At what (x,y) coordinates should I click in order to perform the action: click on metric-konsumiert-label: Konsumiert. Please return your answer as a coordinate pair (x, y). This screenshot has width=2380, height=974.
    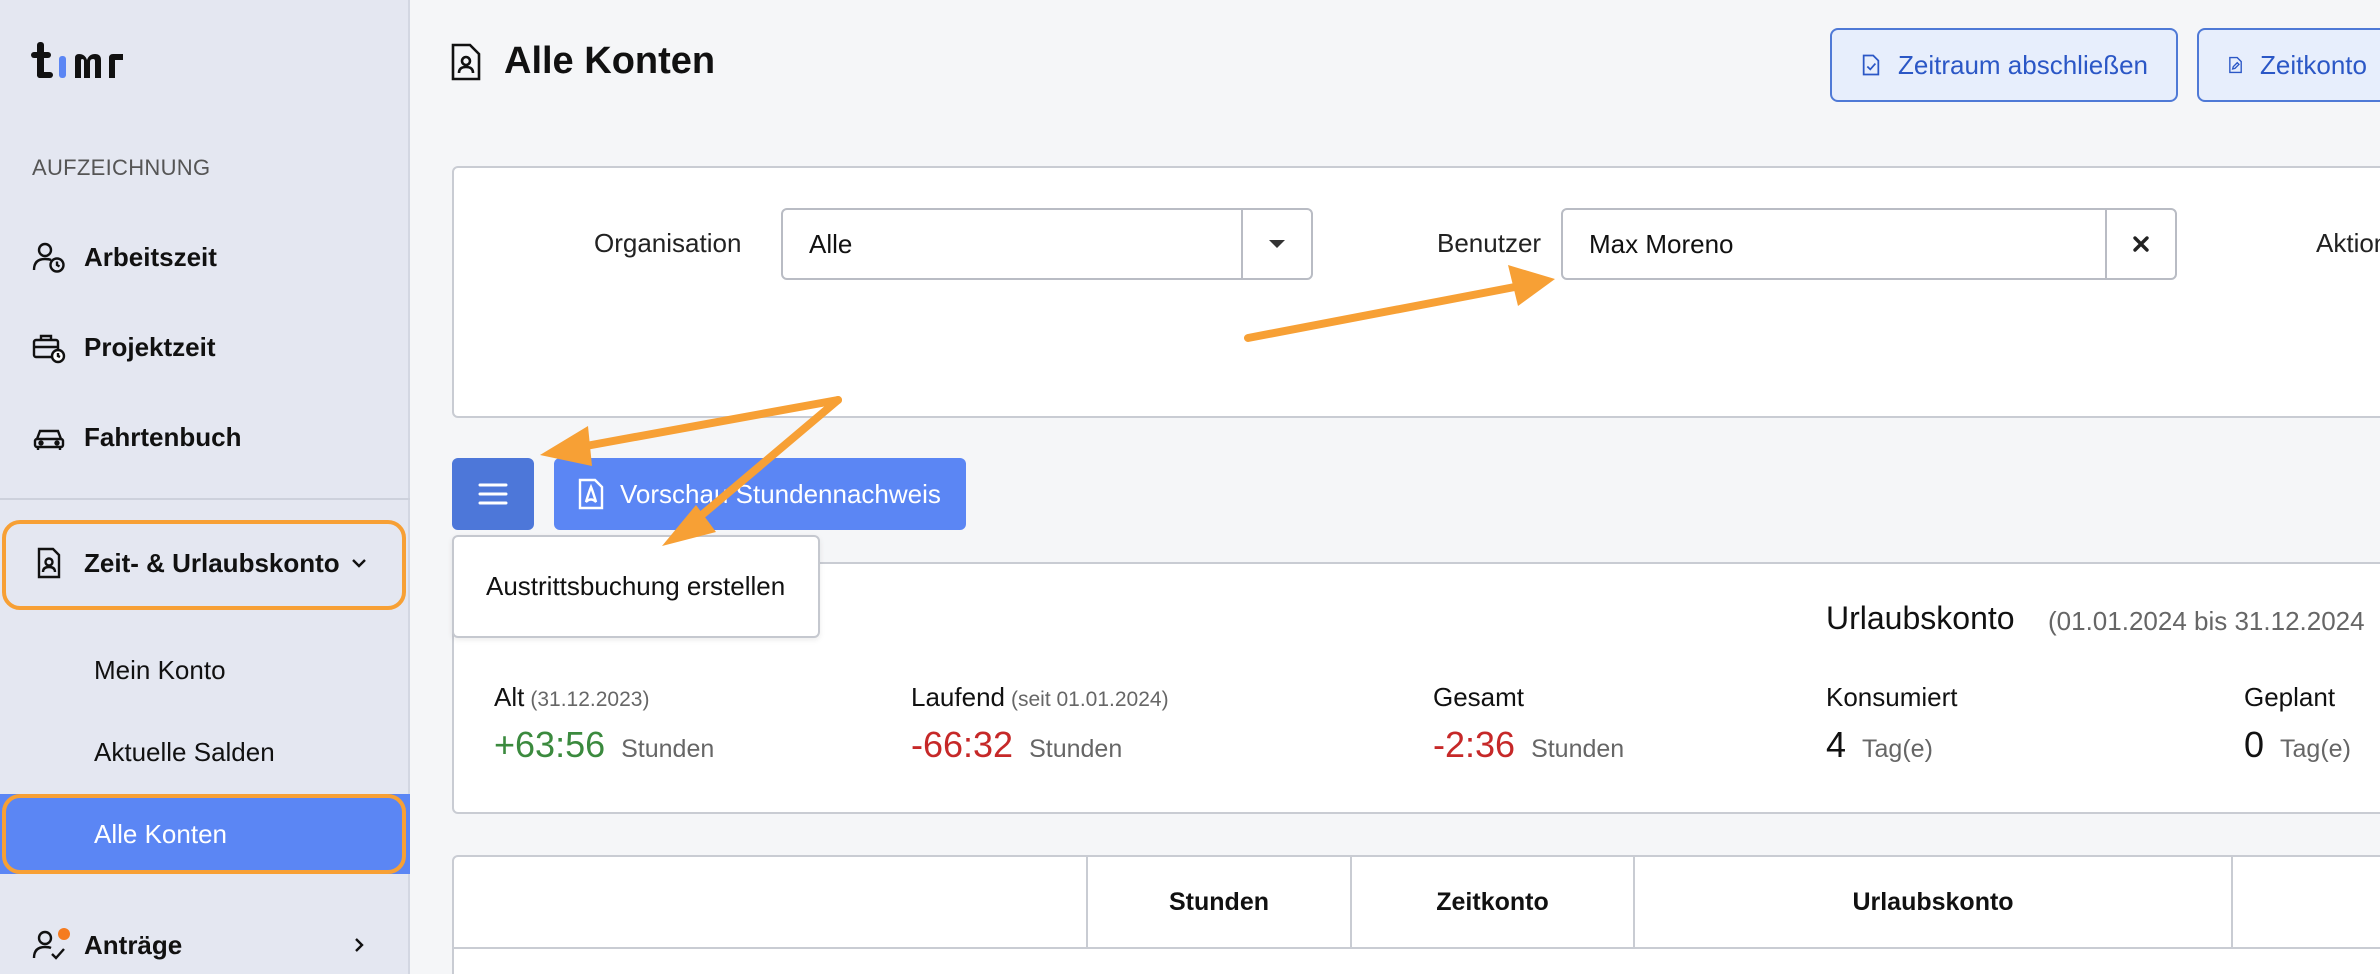
    Looking at the image, I should click on (1892, 697).